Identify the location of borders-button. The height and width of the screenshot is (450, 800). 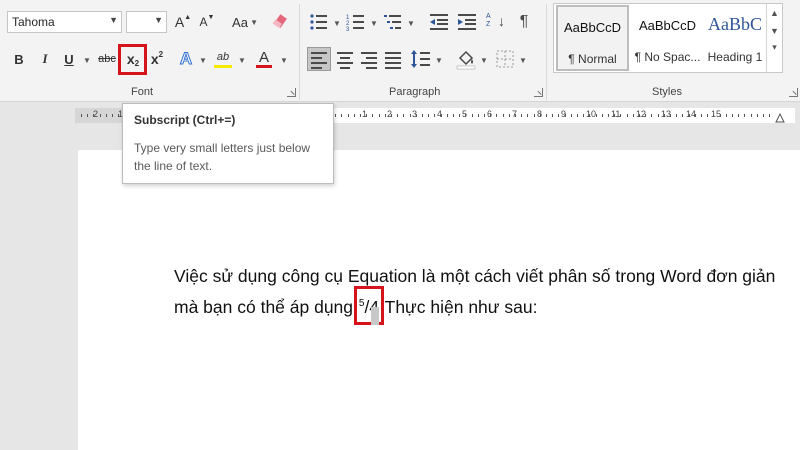
(505, 59).